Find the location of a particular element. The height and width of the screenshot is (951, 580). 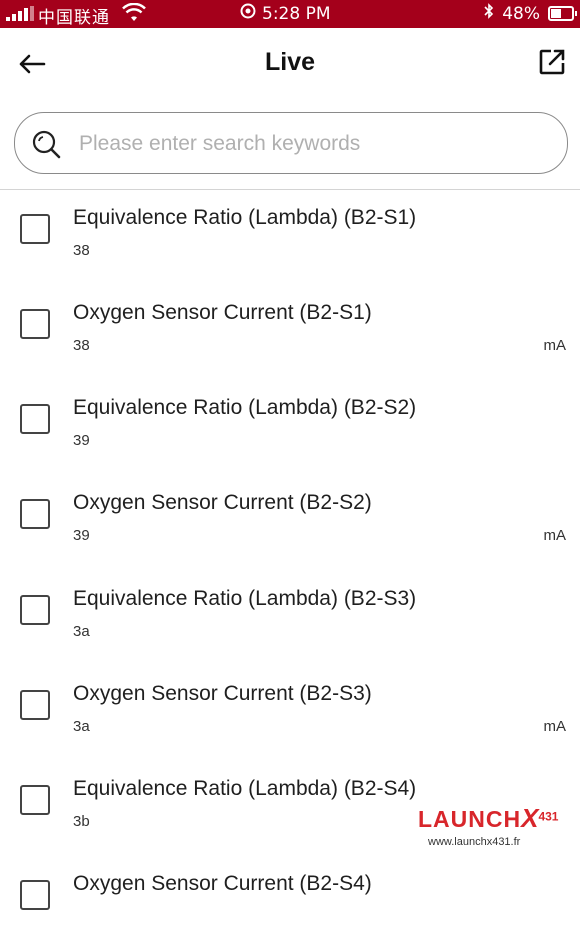

page-title: Live is located at coordinates (290, 62).